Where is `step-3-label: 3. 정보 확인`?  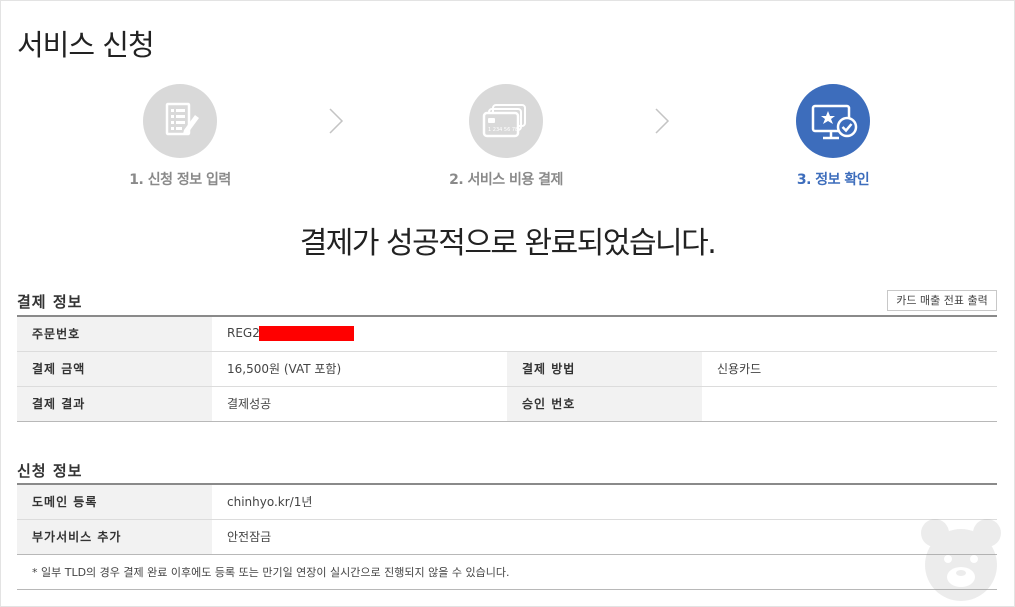
step-3-label: 3. 정보 확인 is located at coordinates (833, 180).